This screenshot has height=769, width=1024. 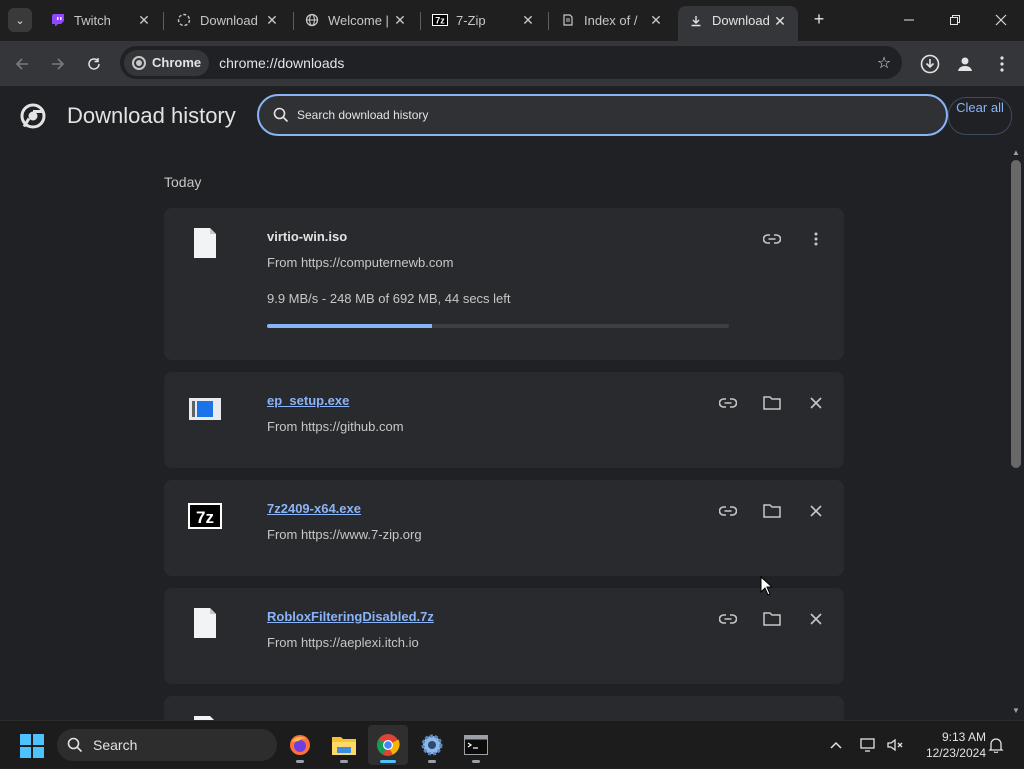 I want to click on scrollbar-thumb, so click(x=1016, y=314).